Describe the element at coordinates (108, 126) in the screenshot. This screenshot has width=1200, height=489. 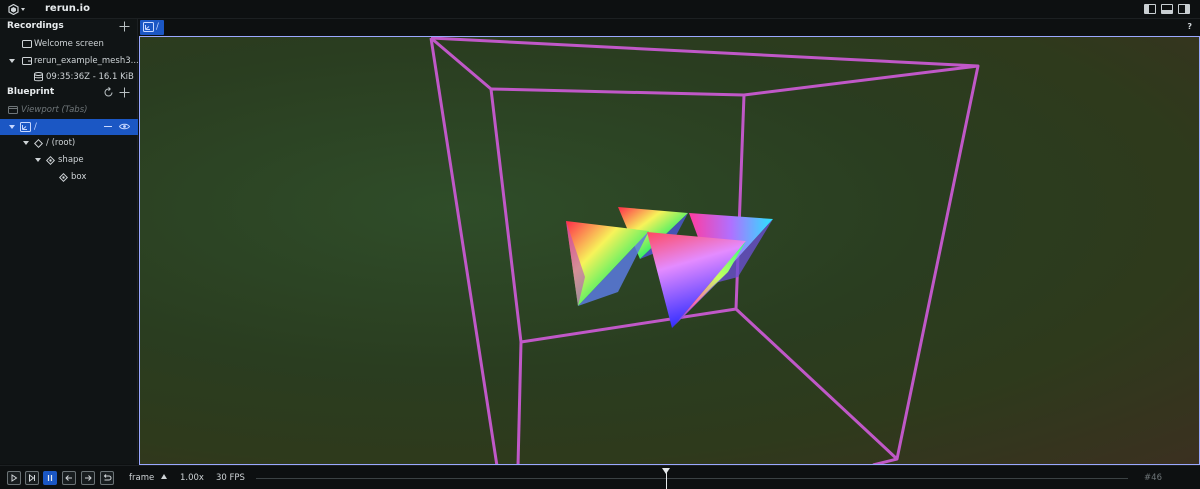
I see `hide-button` at that location.